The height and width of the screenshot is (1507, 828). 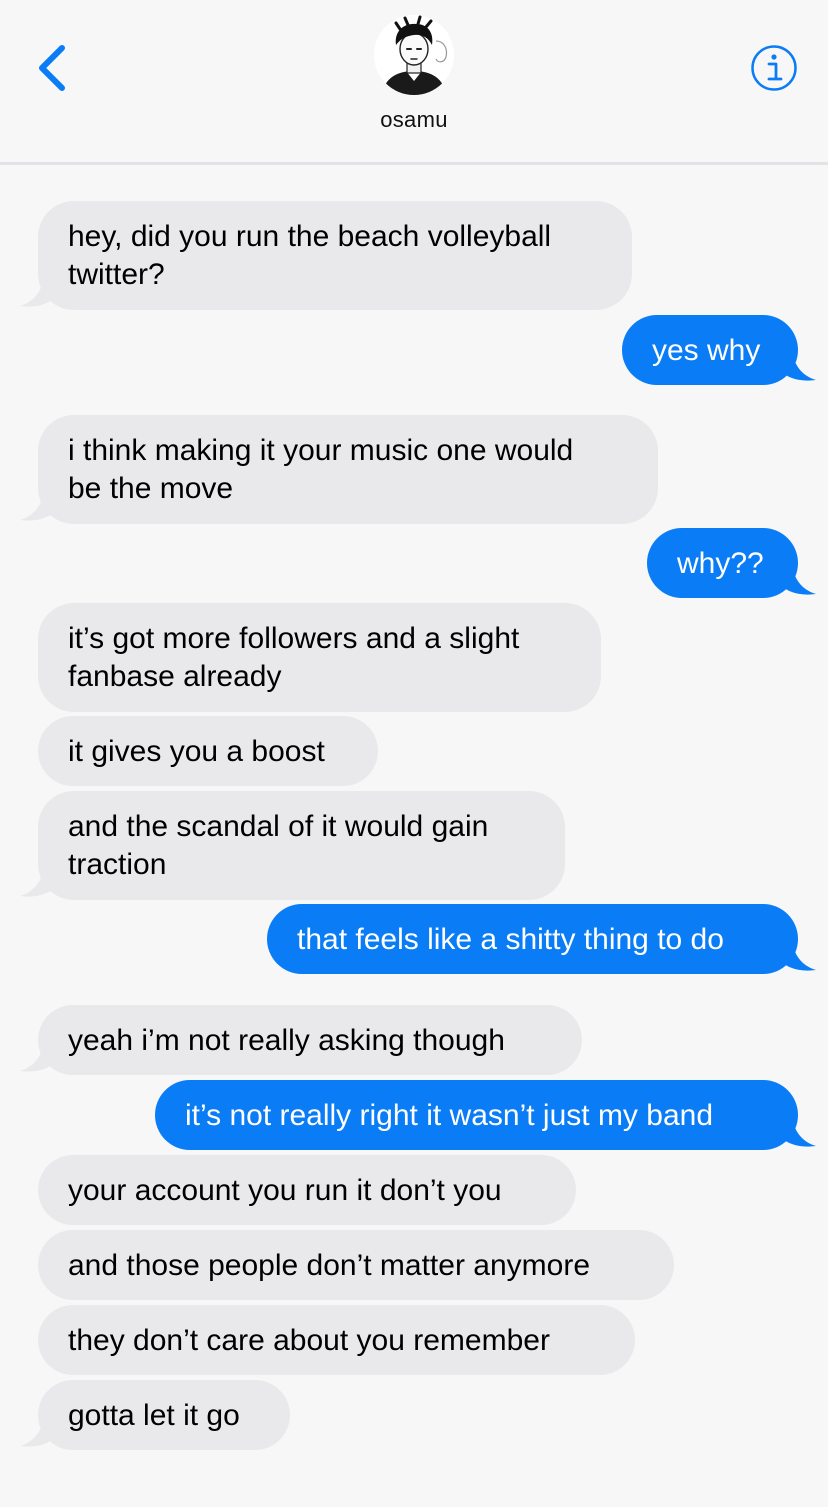 I want to click on message-bubble-outgoing: yes why, so click(x=710, y=350).